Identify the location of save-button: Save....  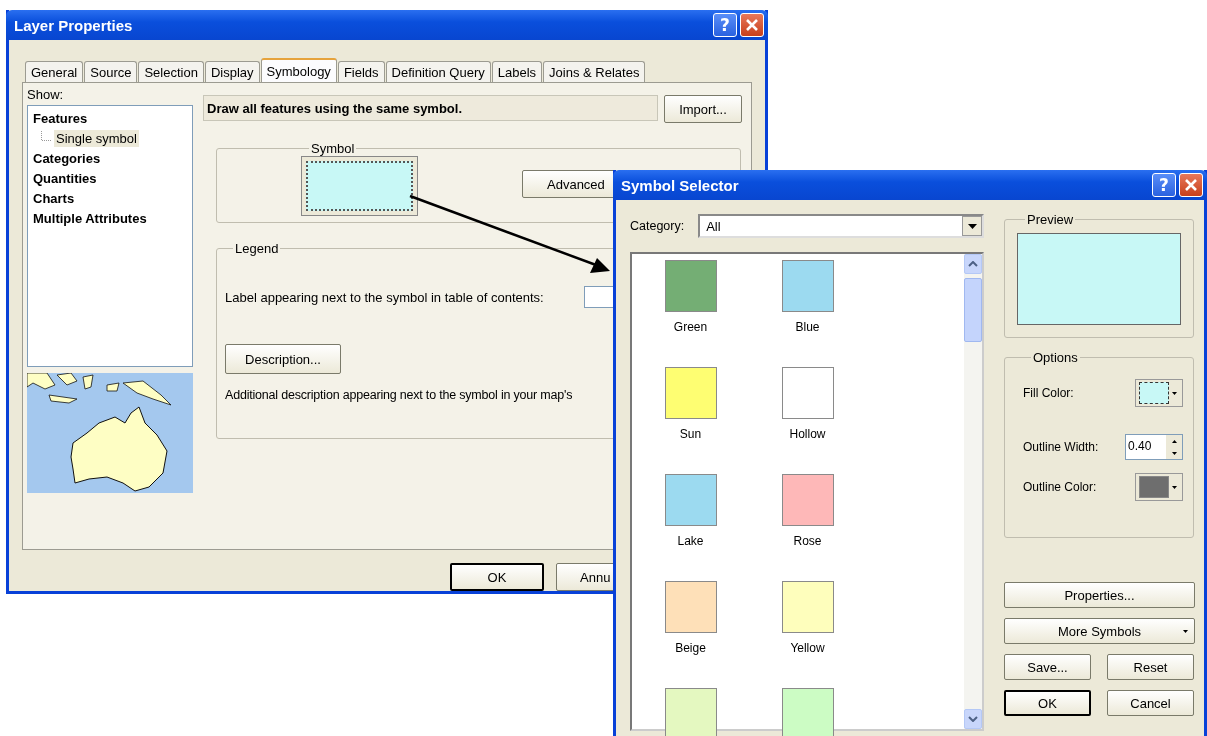
(1047, 667).